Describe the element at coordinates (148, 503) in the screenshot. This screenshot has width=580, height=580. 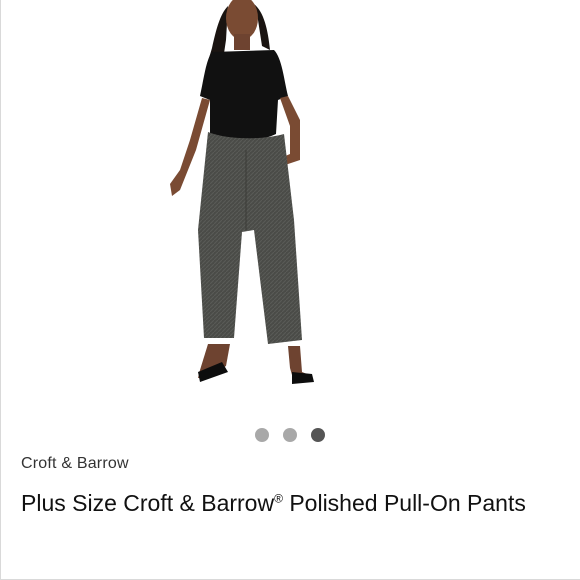
I see `product-title-part1: Plus Size Croft & Barrow` at that location.